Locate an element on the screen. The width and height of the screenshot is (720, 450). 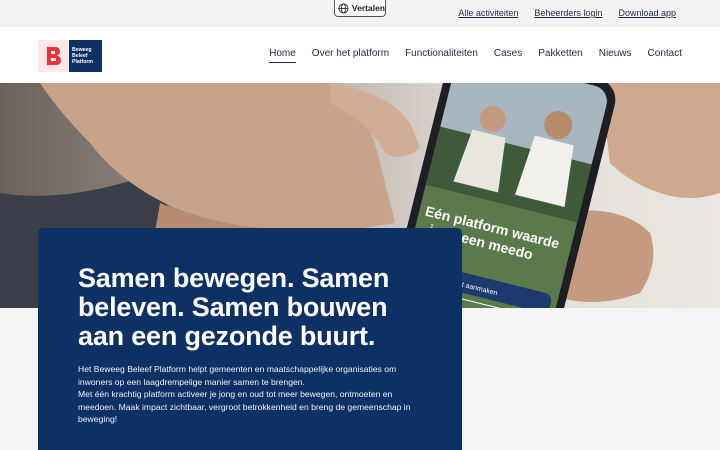
nav-news: Nieuws is located at coordinates (615, 55).